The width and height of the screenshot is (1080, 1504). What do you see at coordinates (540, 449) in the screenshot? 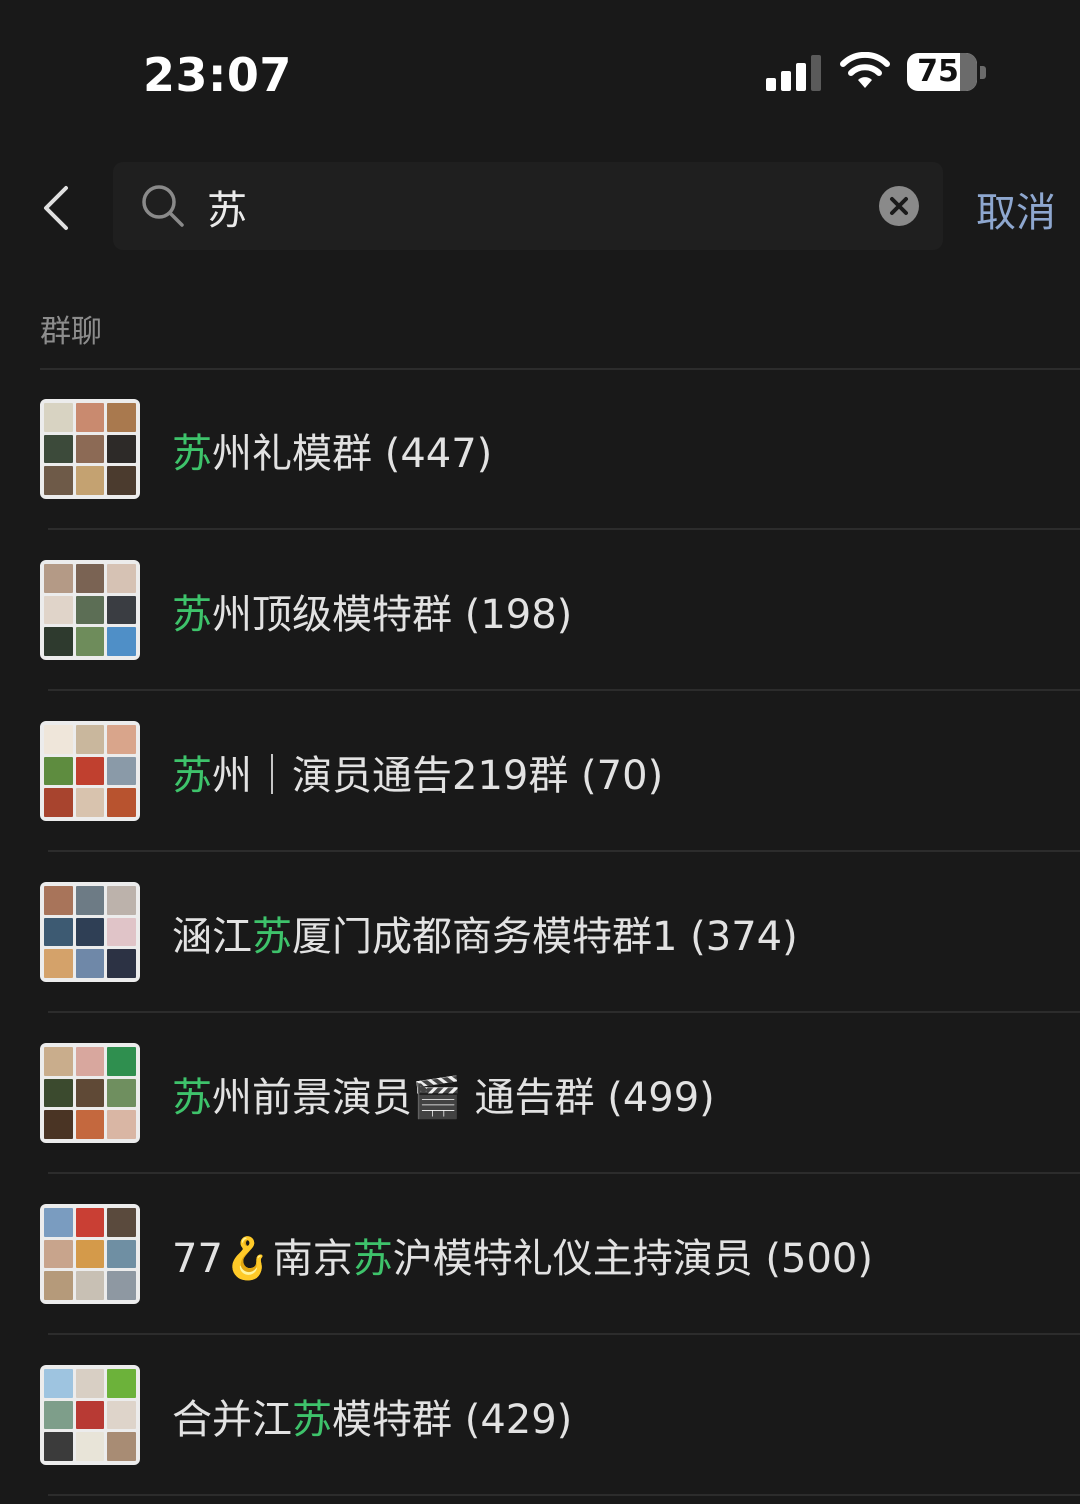
I see `group-chat-item: 苏州礼模群 (447)` at bounding box center [540, 449].